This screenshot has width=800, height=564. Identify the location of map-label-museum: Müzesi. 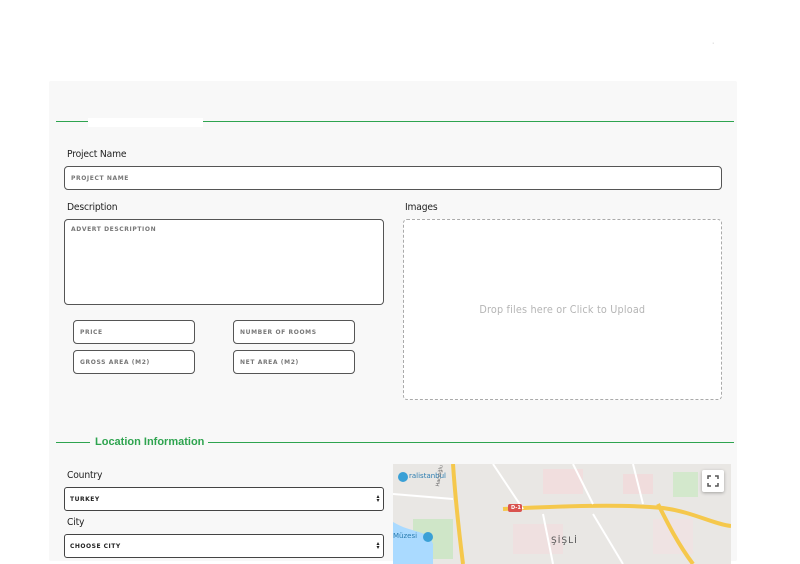
(405, 536).